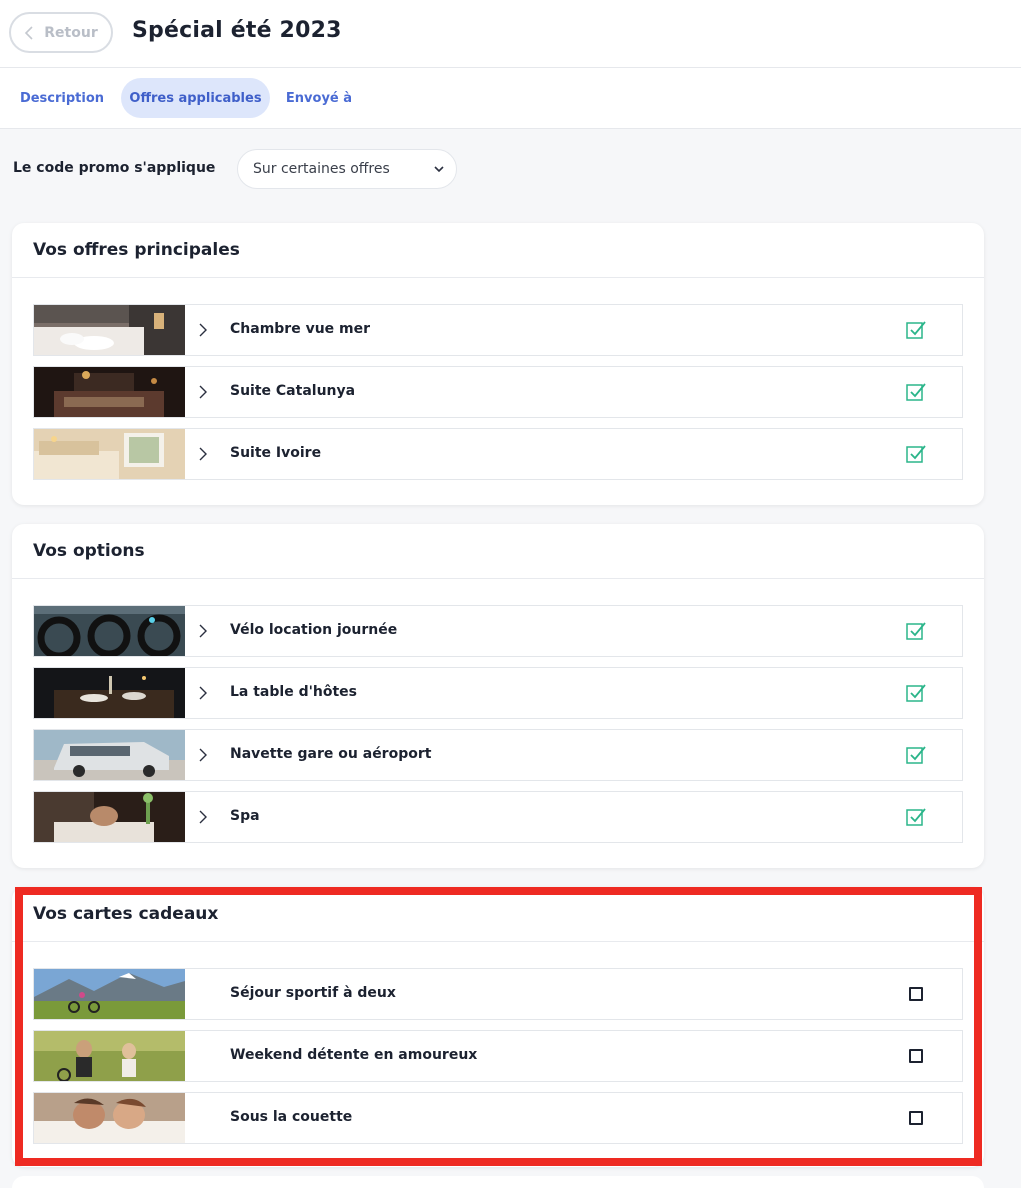 This screenshot has height=1188, width=1021. I want to click on offer-row-chambre-vue-mer: Chambre vue mer, so click(498, 330).